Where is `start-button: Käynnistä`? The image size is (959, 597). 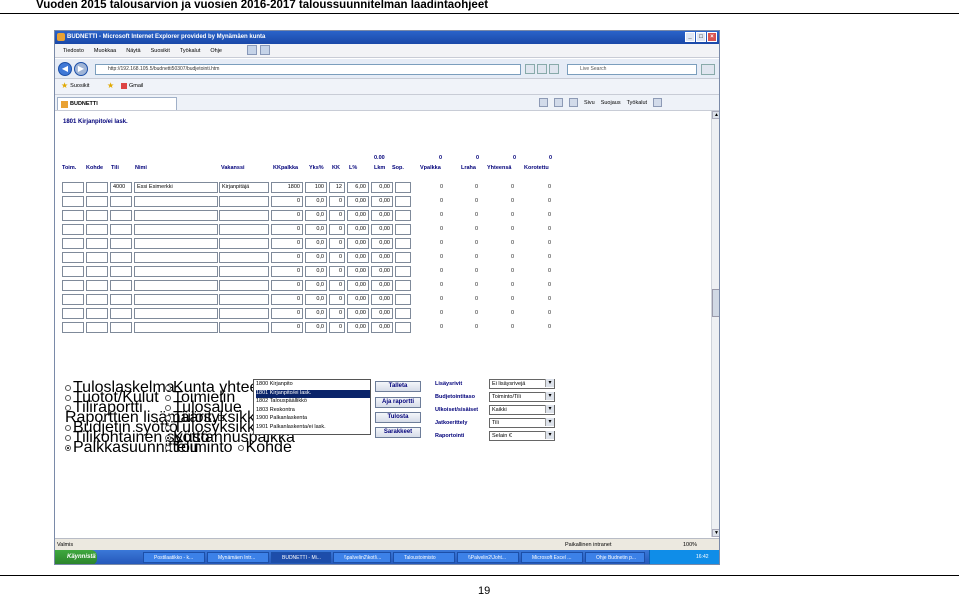 start-button: Käynnistä is located at coordinates (76, 557).